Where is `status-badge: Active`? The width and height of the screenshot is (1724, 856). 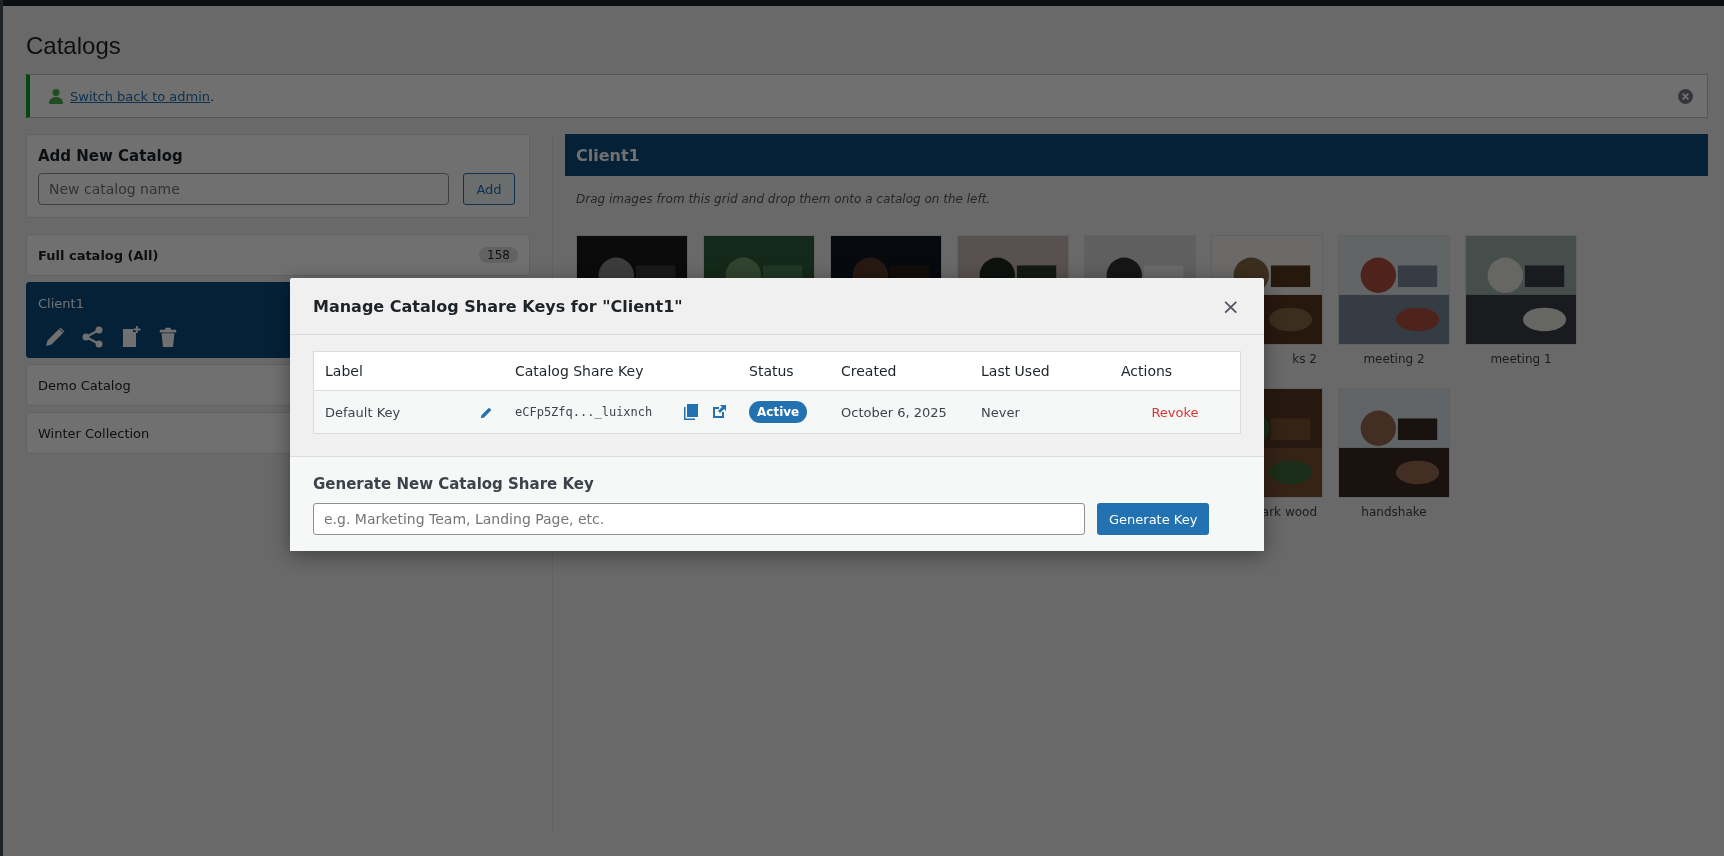 status-badge: Active is located at coordinates (778, 412).